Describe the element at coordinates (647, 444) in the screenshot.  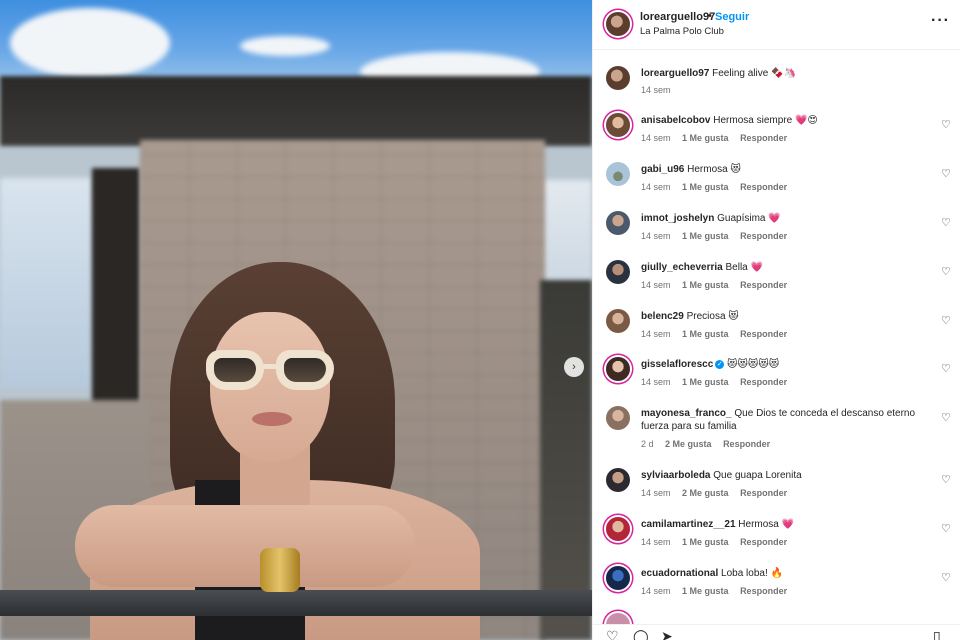
I see `comment-time: 2 d` at that location.